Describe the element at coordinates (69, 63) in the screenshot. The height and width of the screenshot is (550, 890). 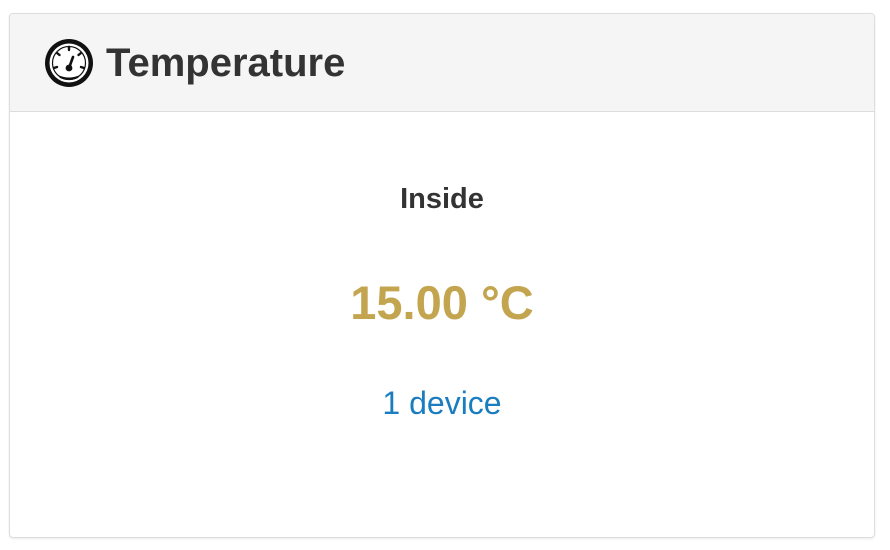
I see `gauge-icon` at that location.